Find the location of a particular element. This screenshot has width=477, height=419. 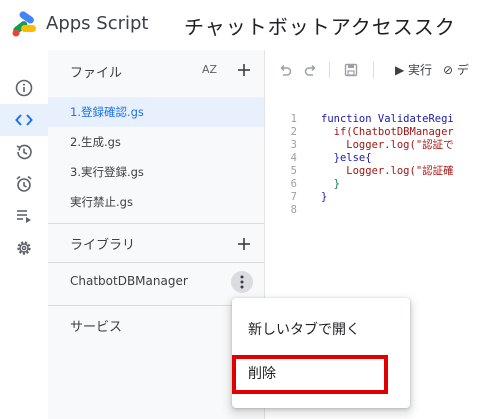

debug-button: ⊘ デ is located at coordinates (456, 70).